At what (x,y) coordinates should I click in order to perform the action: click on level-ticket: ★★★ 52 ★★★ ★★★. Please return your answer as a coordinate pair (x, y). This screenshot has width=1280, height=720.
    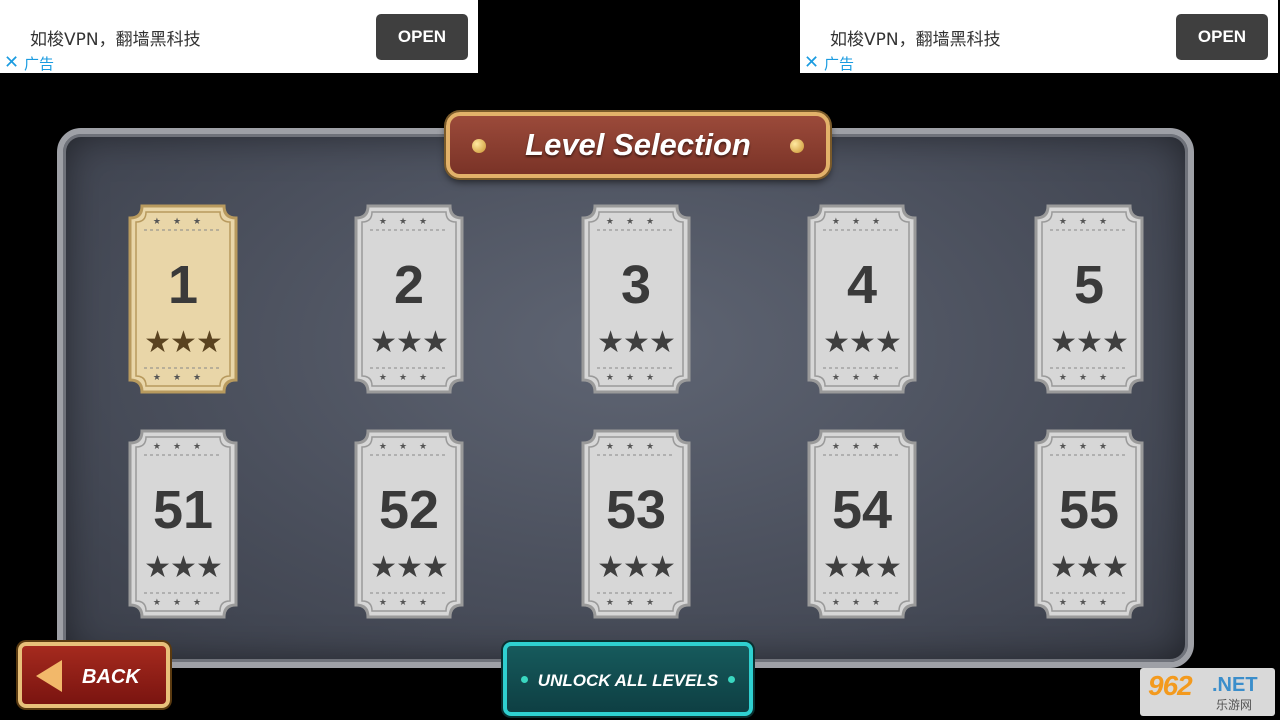
    Looking at the image, I should click on (409, 524).